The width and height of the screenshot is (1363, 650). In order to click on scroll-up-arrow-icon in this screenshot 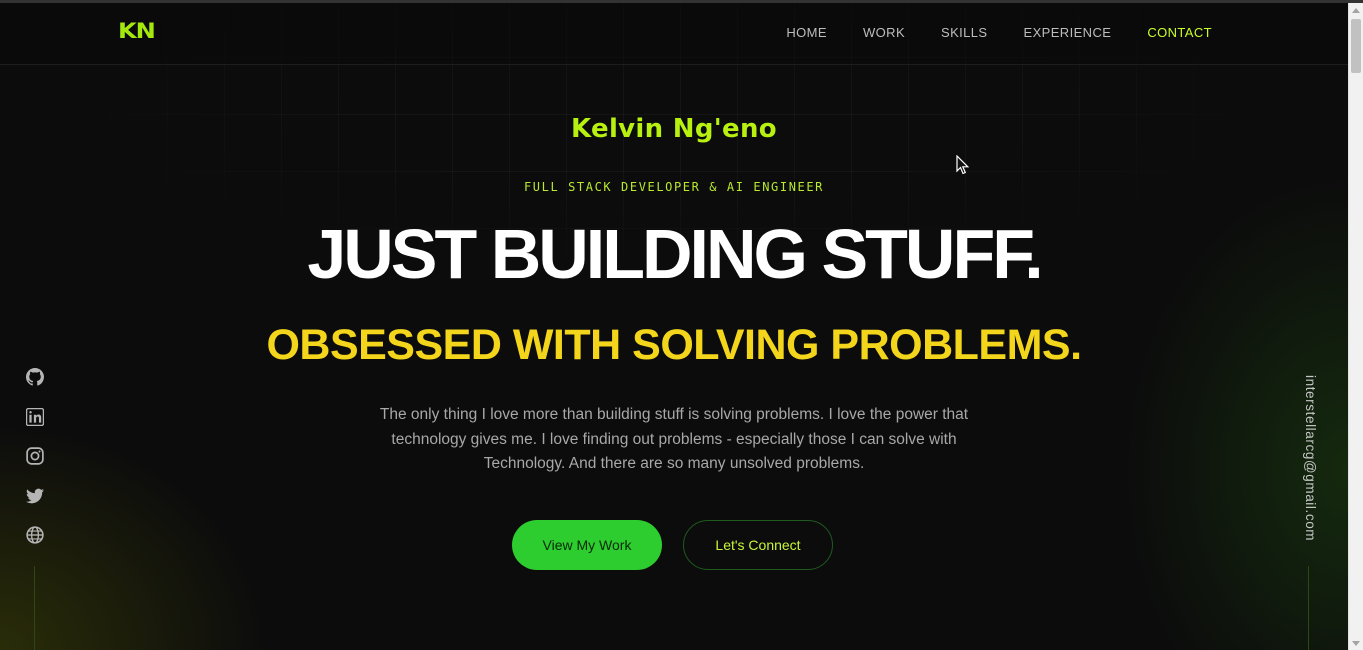, I will do `click(1356, 10)`.